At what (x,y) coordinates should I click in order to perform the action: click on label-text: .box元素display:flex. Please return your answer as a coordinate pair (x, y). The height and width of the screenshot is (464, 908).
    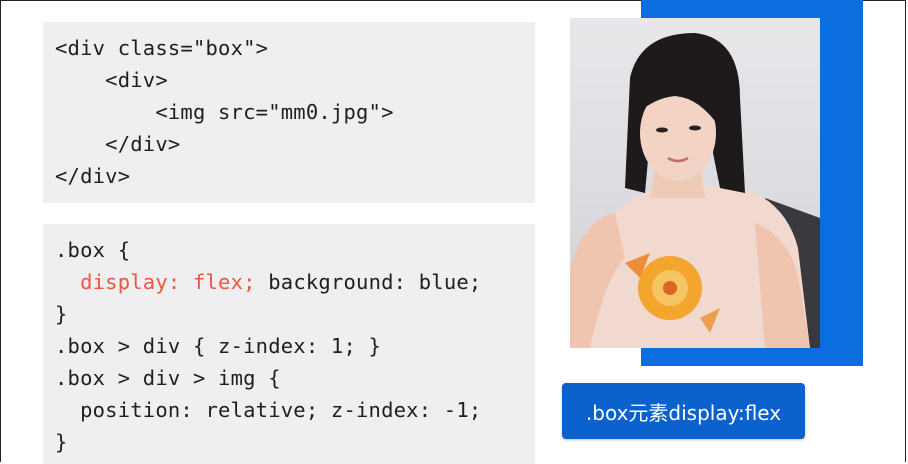
    Looking at the image, I should click on (683, 412).